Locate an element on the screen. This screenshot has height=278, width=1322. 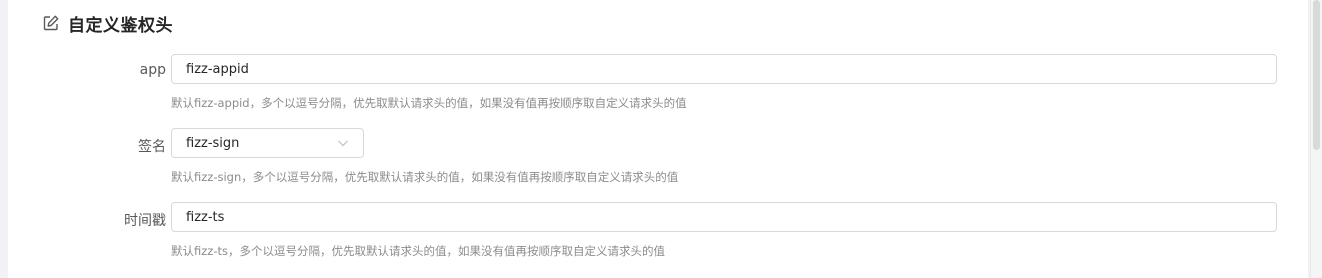
scrollbar is located at coordinates (1316, 139).